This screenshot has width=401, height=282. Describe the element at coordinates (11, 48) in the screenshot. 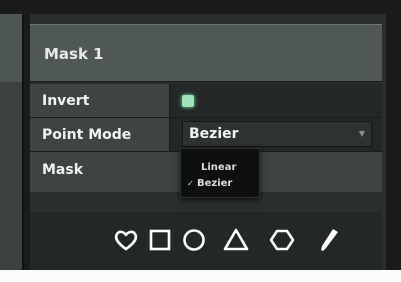

I see `left-panel-header` at that location.